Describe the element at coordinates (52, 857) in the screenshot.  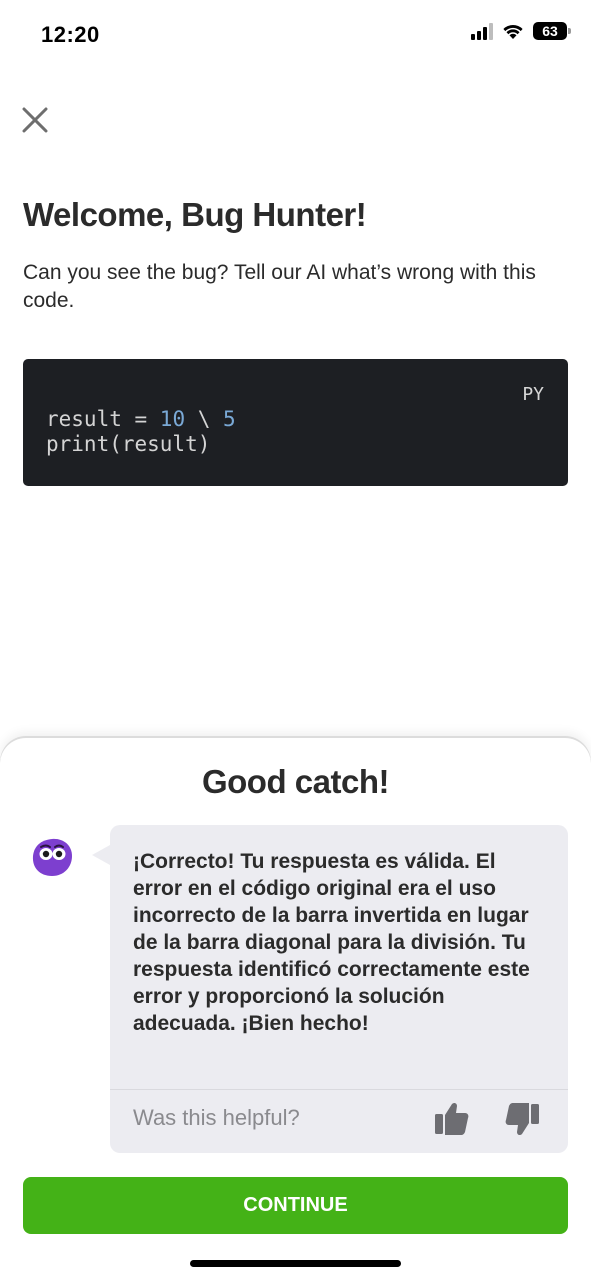
I see `mascot-avatar` at that location.